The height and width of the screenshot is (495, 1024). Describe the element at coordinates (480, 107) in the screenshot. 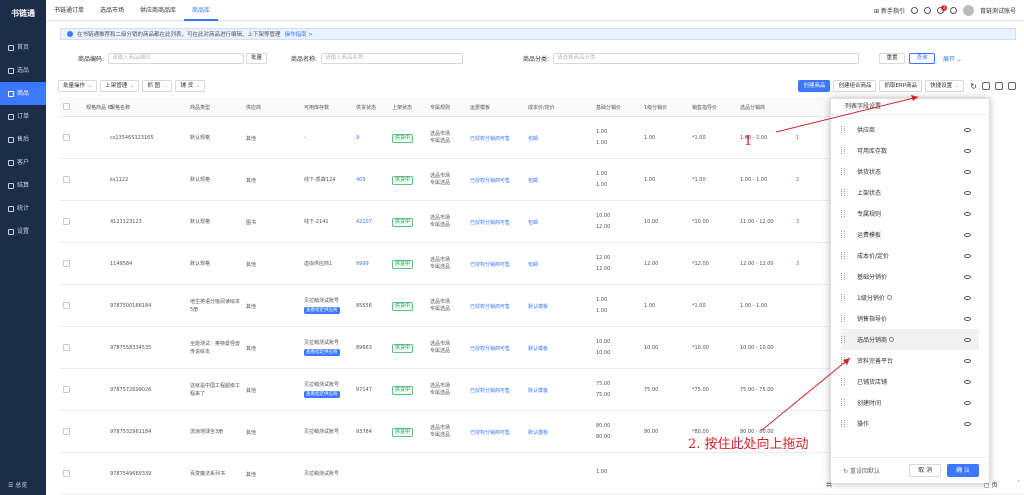

I see `column-header: 运费模板` at that location.